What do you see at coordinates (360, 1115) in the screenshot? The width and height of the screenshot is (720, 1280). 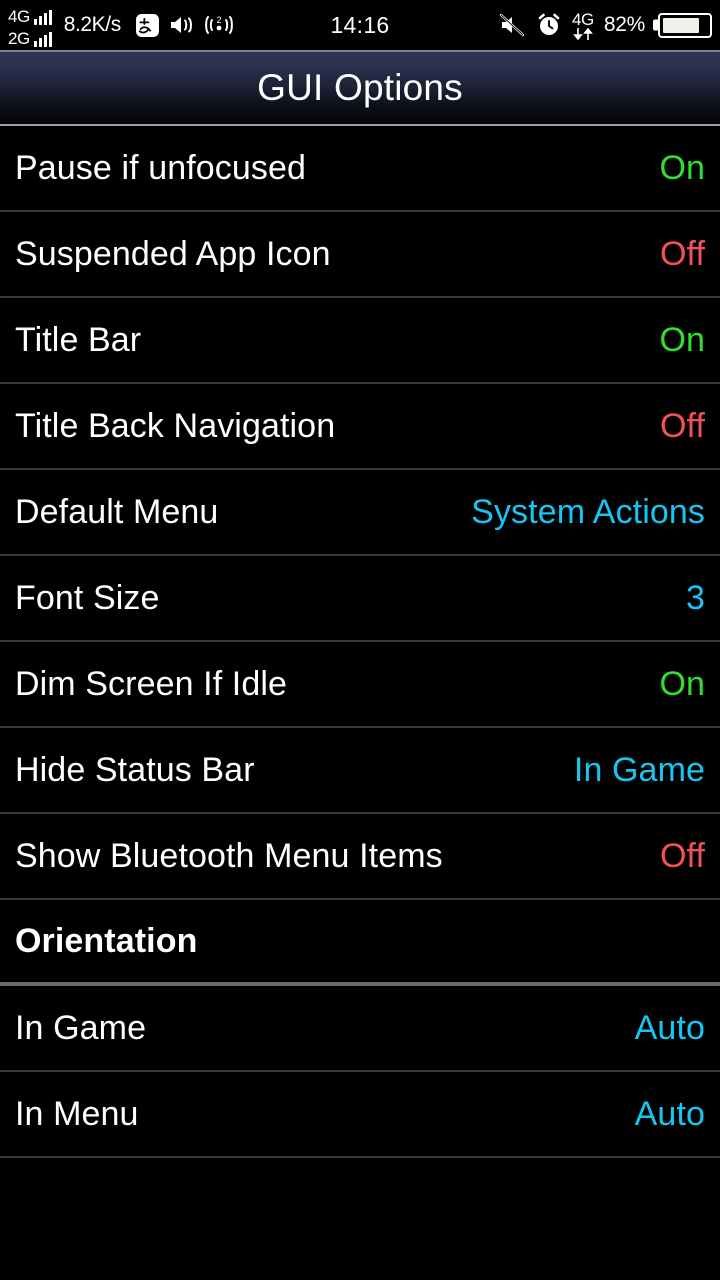 I see `settings-row: In Menu Auto` at bounding box center [360, 1115].